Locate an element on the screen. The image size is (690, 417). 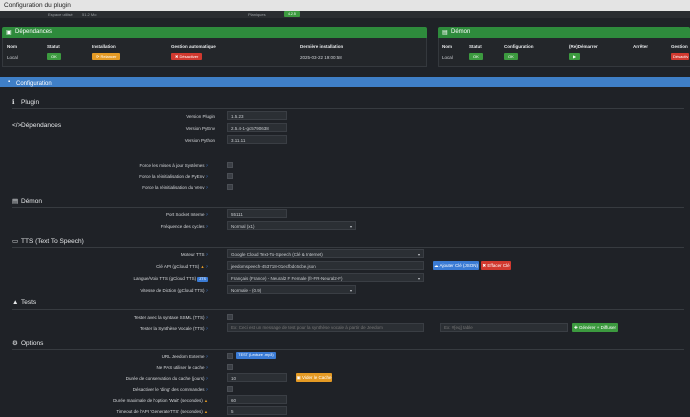
force-venv-label: Force la réinitialisation du Venv ? is located at coordinates (175, 187).